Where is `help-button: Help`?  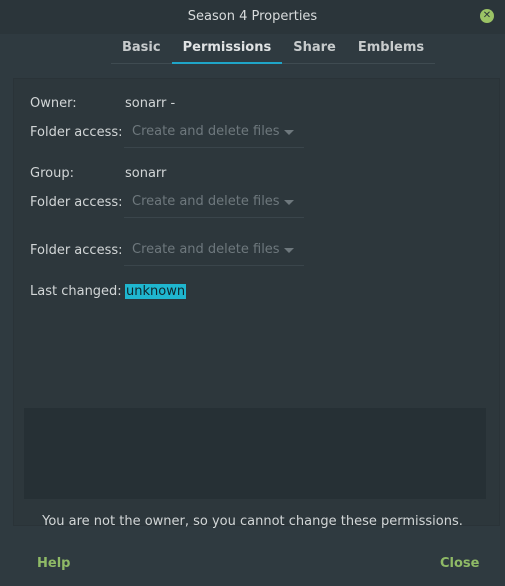
help-button: Help is located at coordinates (53, 563).